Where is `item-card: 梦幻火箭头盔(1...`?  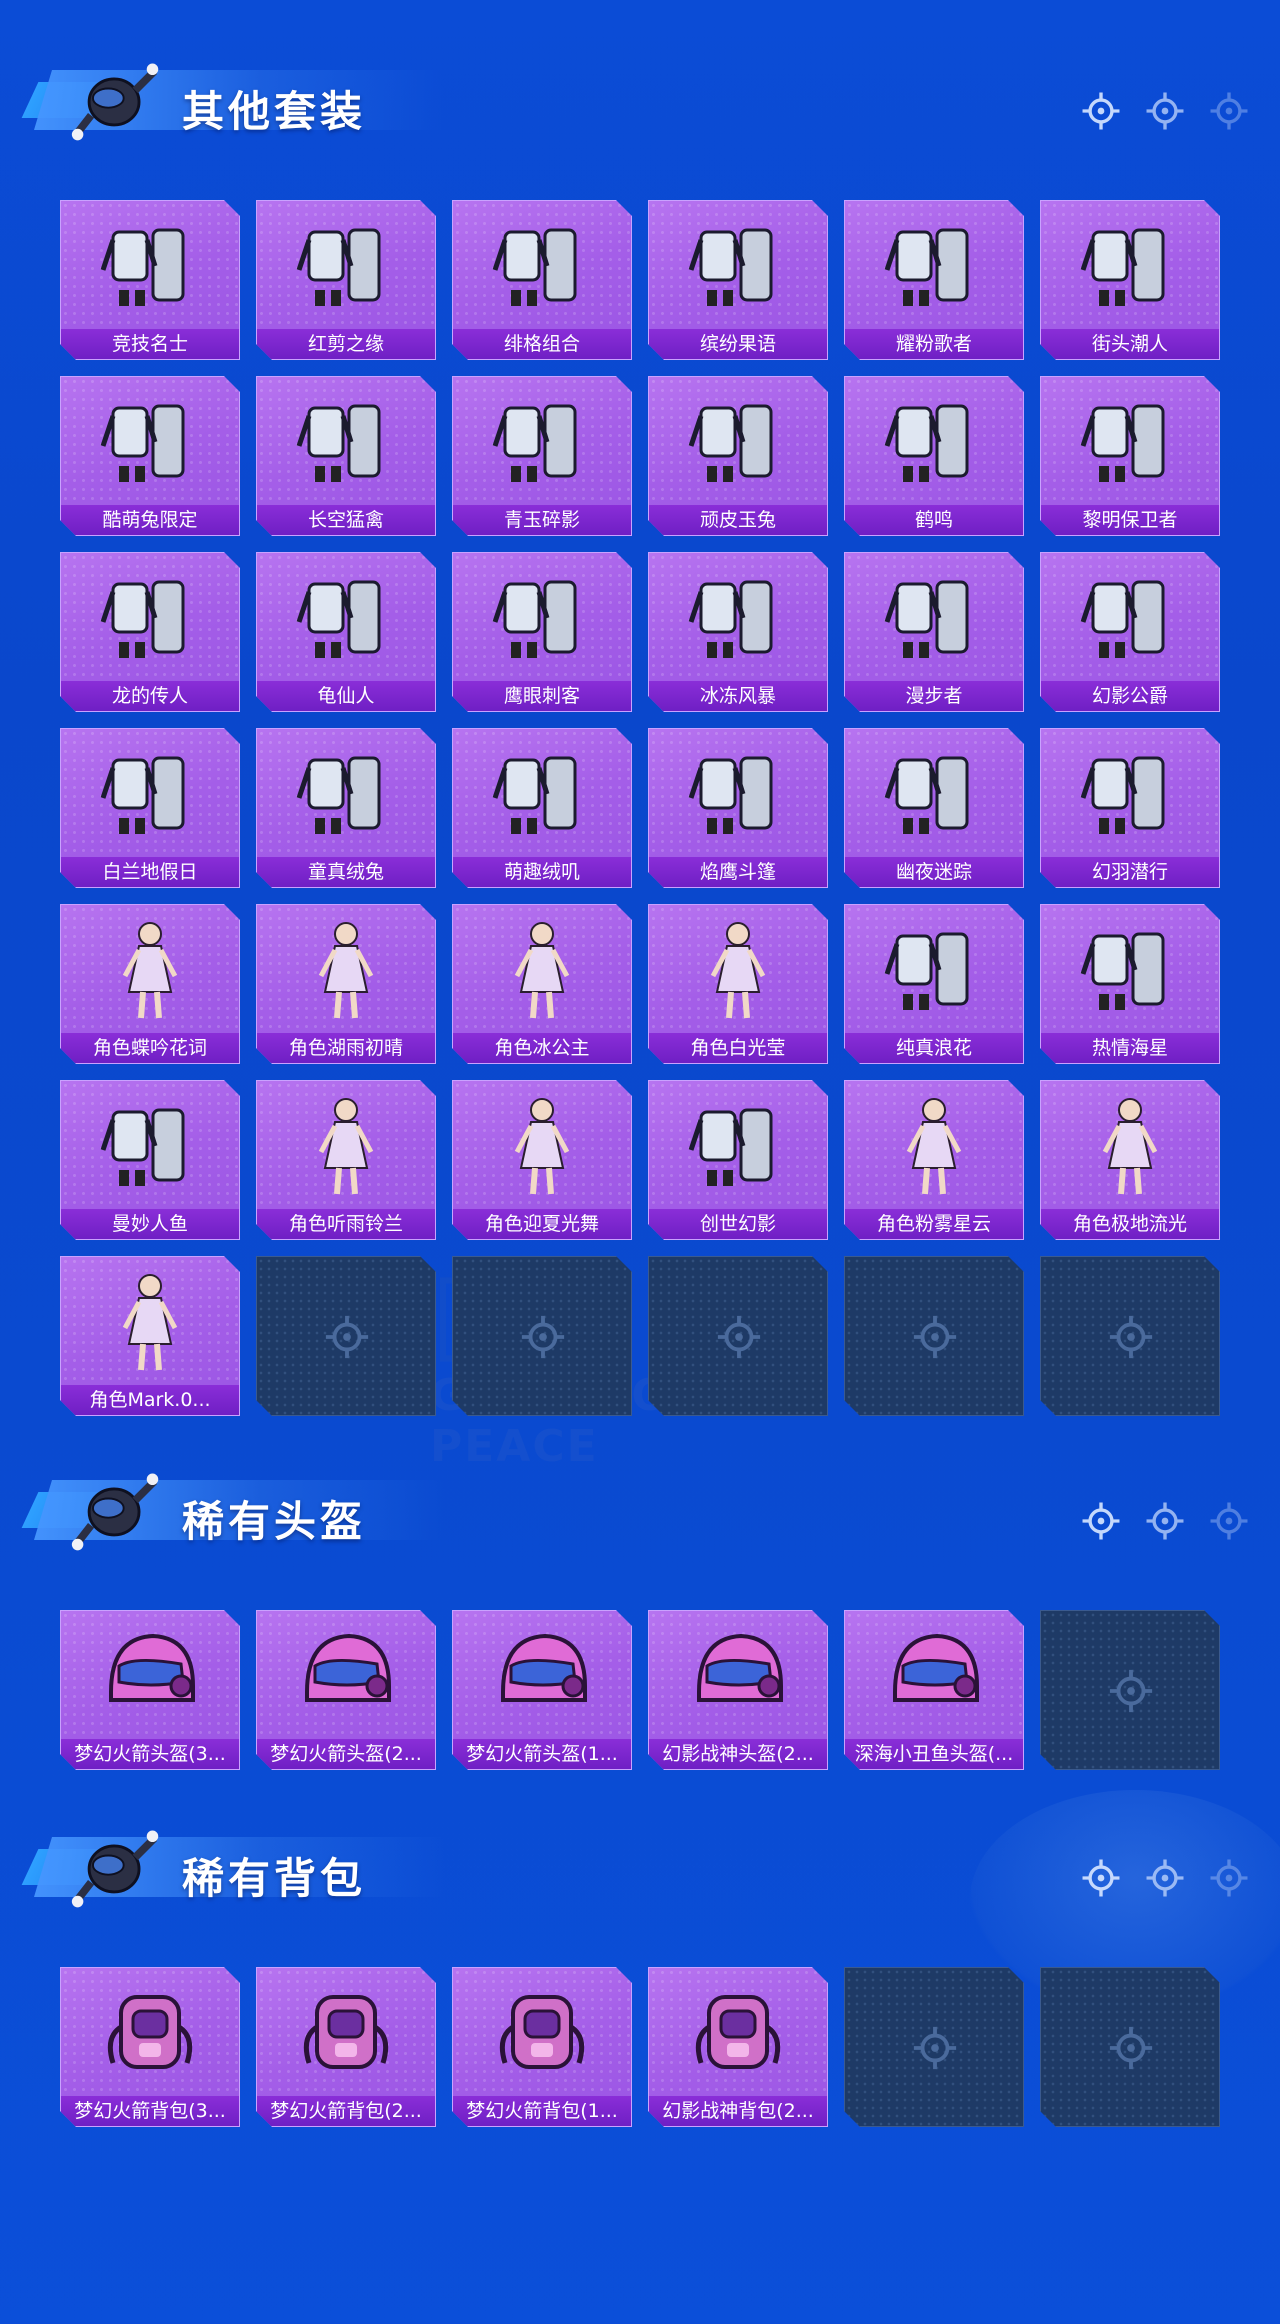
item-card: 梦幻火箭头盔(1... is located at coordinates (542, 1690).